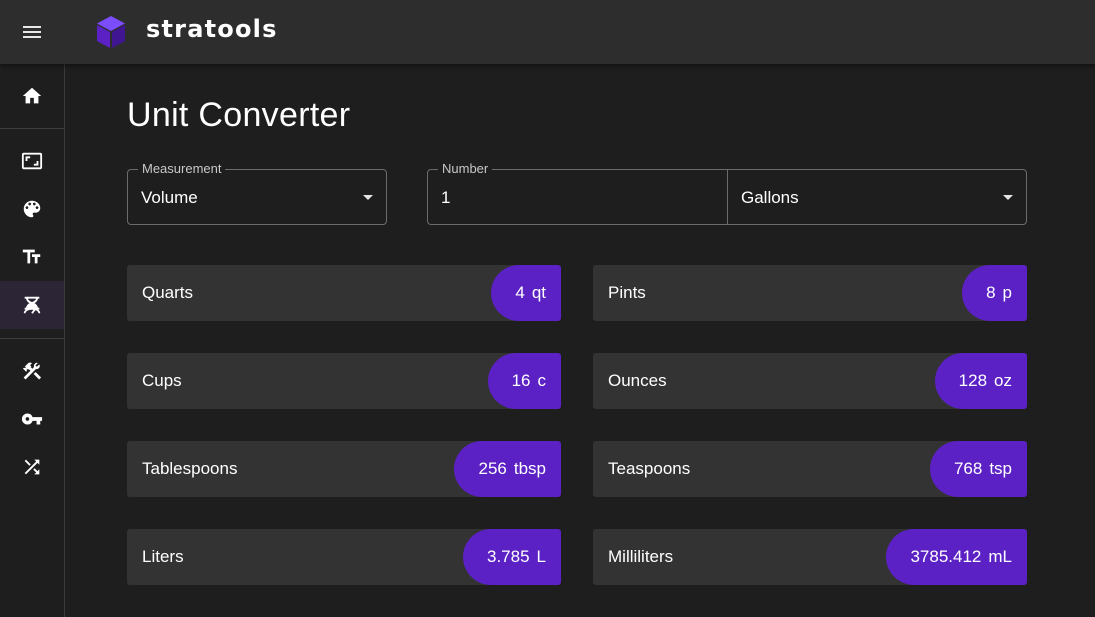 Image resolution: width=1095 pixels, height=617 pixels. I want to click on cube-logo-icon, so click(111, 32).